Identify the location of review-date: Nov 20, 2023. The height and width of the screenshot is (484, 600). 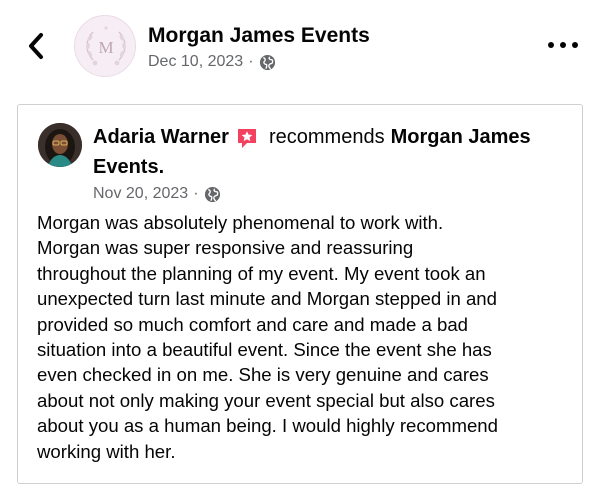
(140, 194).